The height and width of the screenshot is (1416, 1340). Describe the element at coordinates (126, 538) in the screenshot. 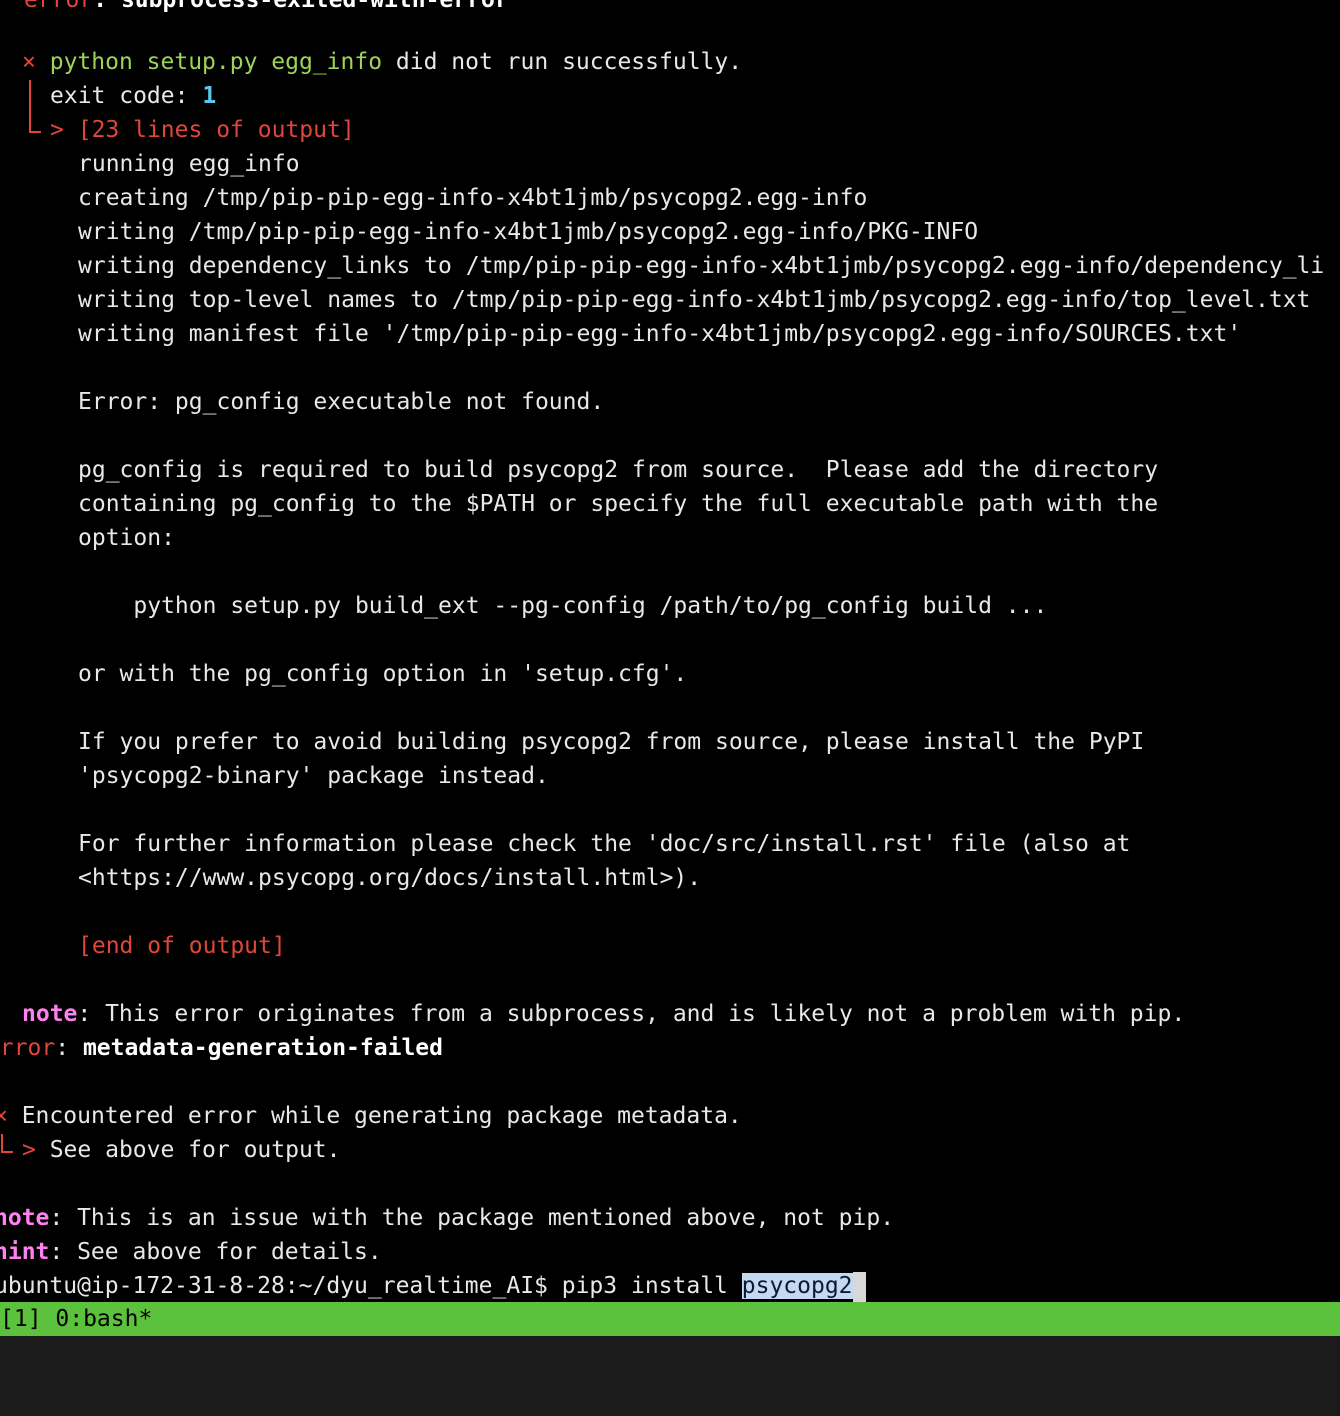

I see `output-line: option:` at that location.